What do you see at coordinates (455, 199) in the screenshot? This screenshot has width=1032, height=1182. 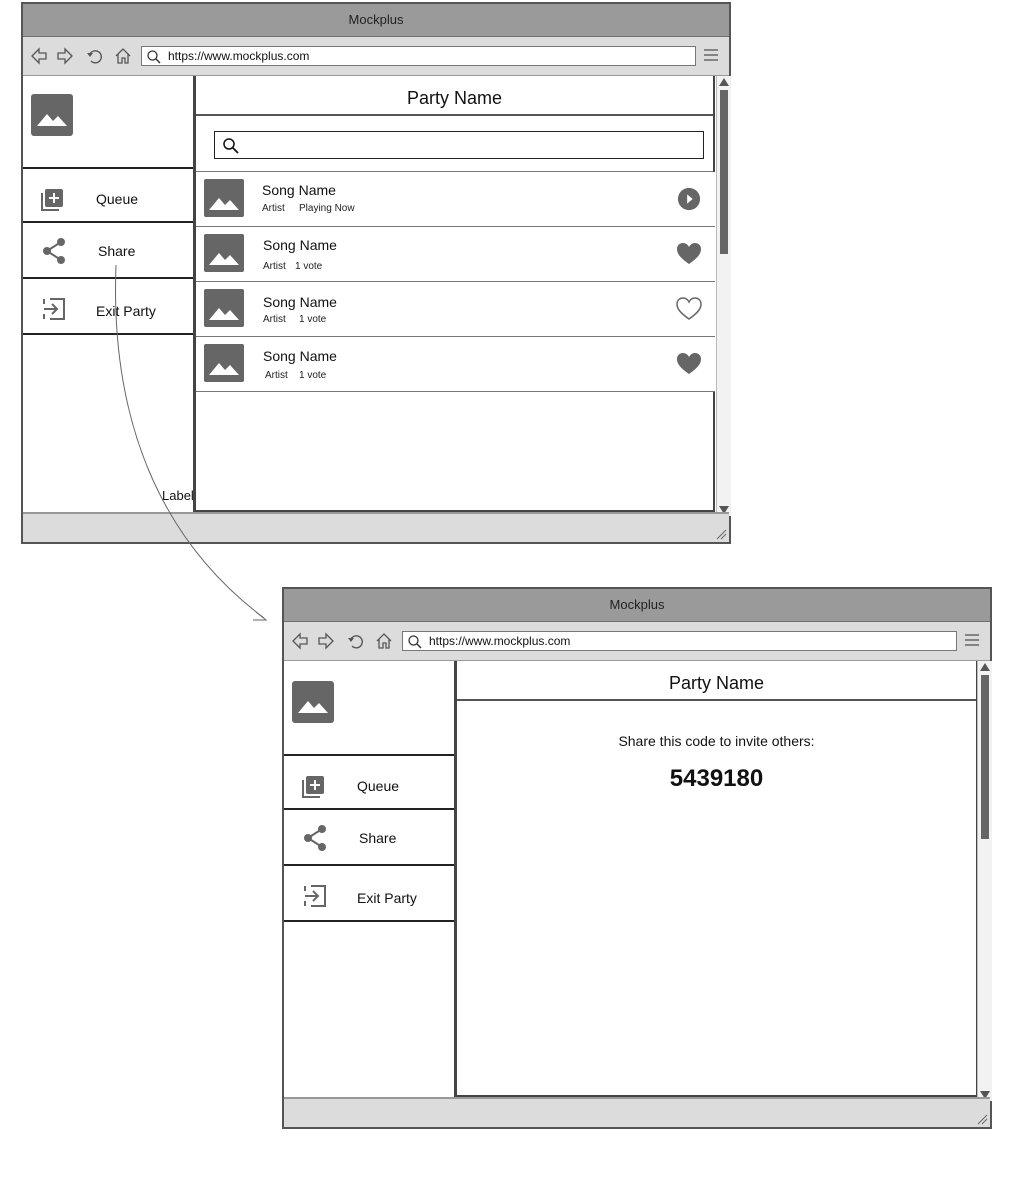 I see `list-item: Song Name Artist Playing Now` at bounding box center [455, 199].